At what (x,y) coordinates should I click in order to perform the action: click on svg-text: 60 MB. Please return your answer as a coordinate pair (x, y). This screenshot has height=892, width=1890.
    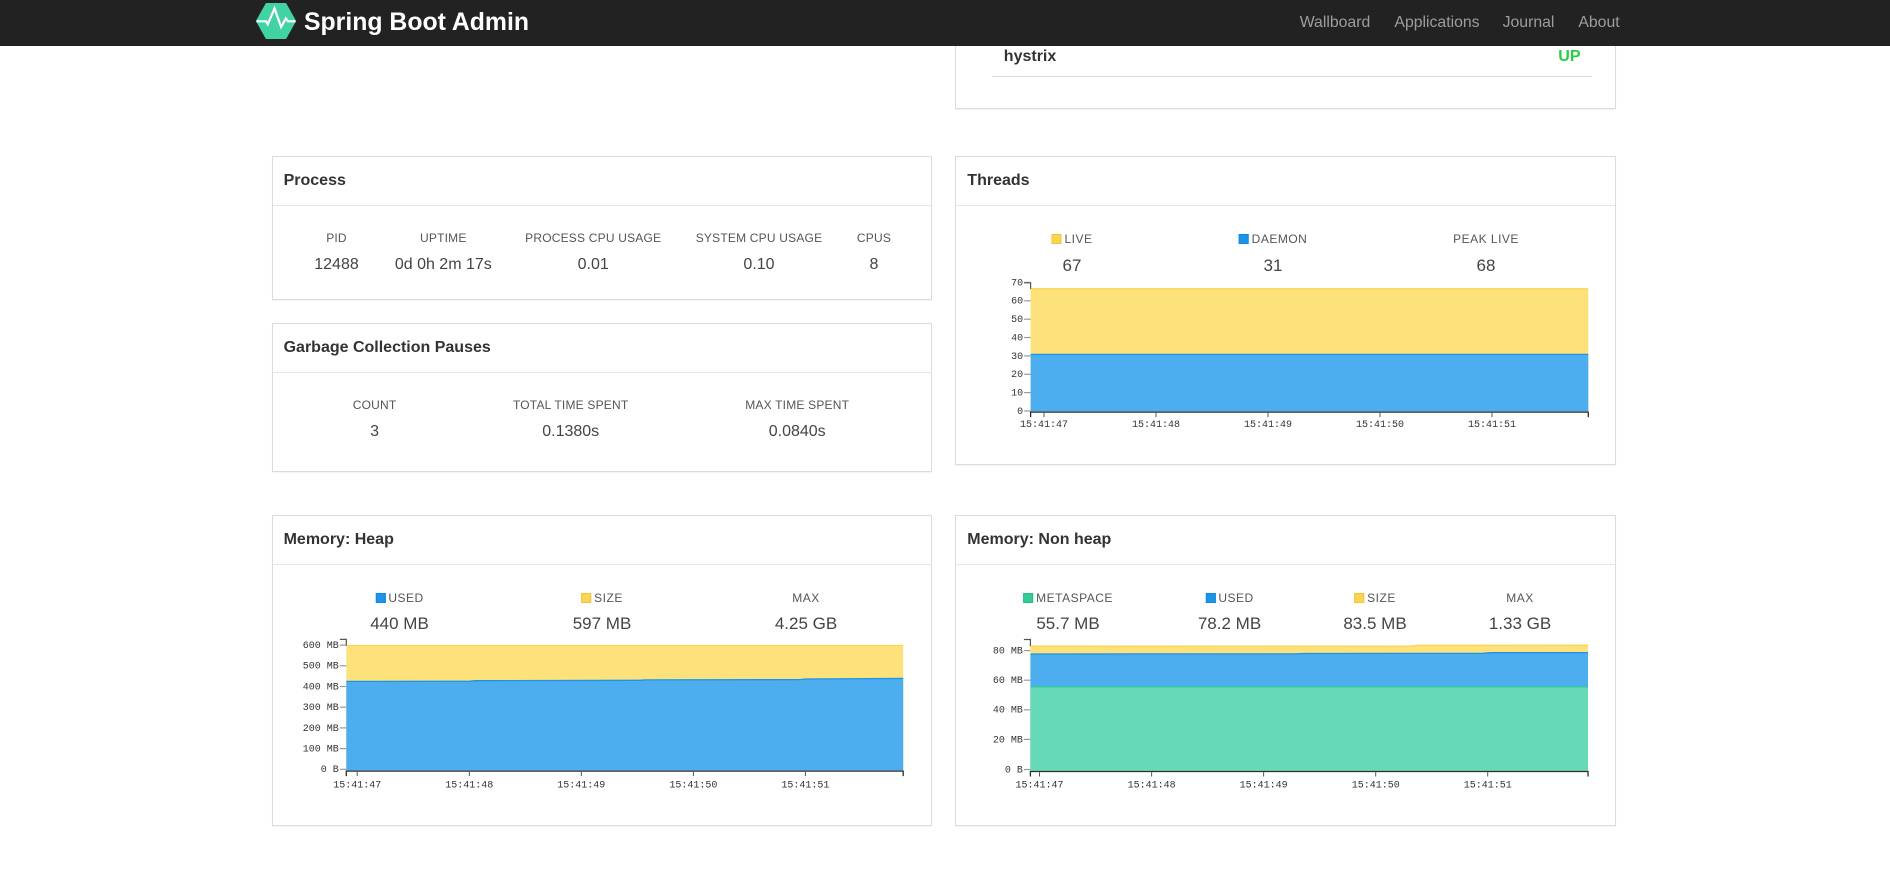
    Looking at the image, I should click on (1008, 681).